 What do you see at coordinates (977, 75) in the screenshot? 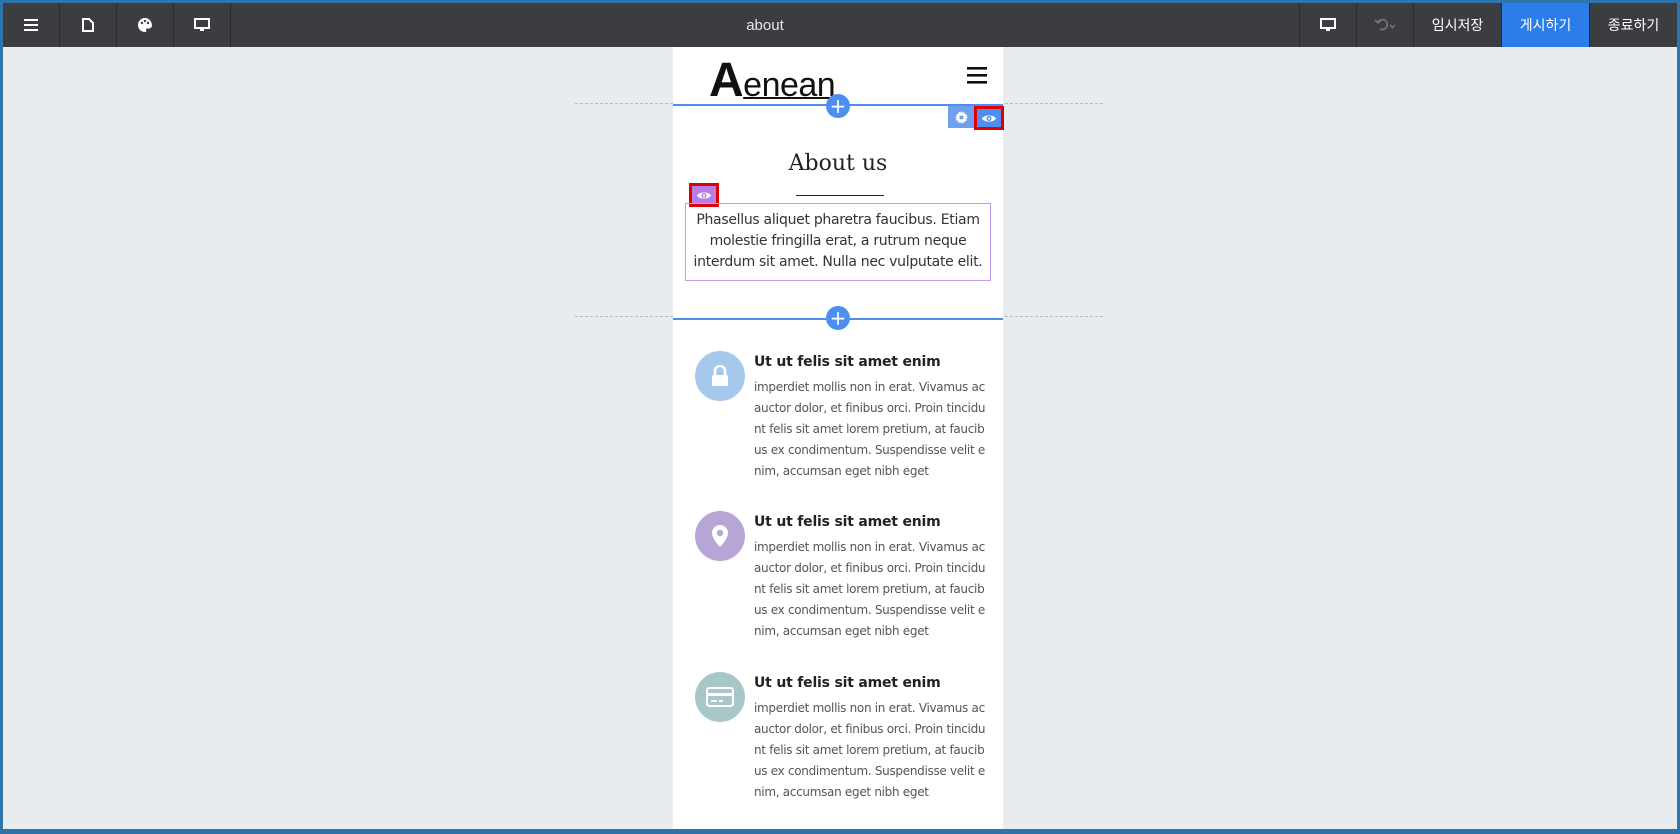
I see `site-menu-icon` at bounding box center [977, 75].